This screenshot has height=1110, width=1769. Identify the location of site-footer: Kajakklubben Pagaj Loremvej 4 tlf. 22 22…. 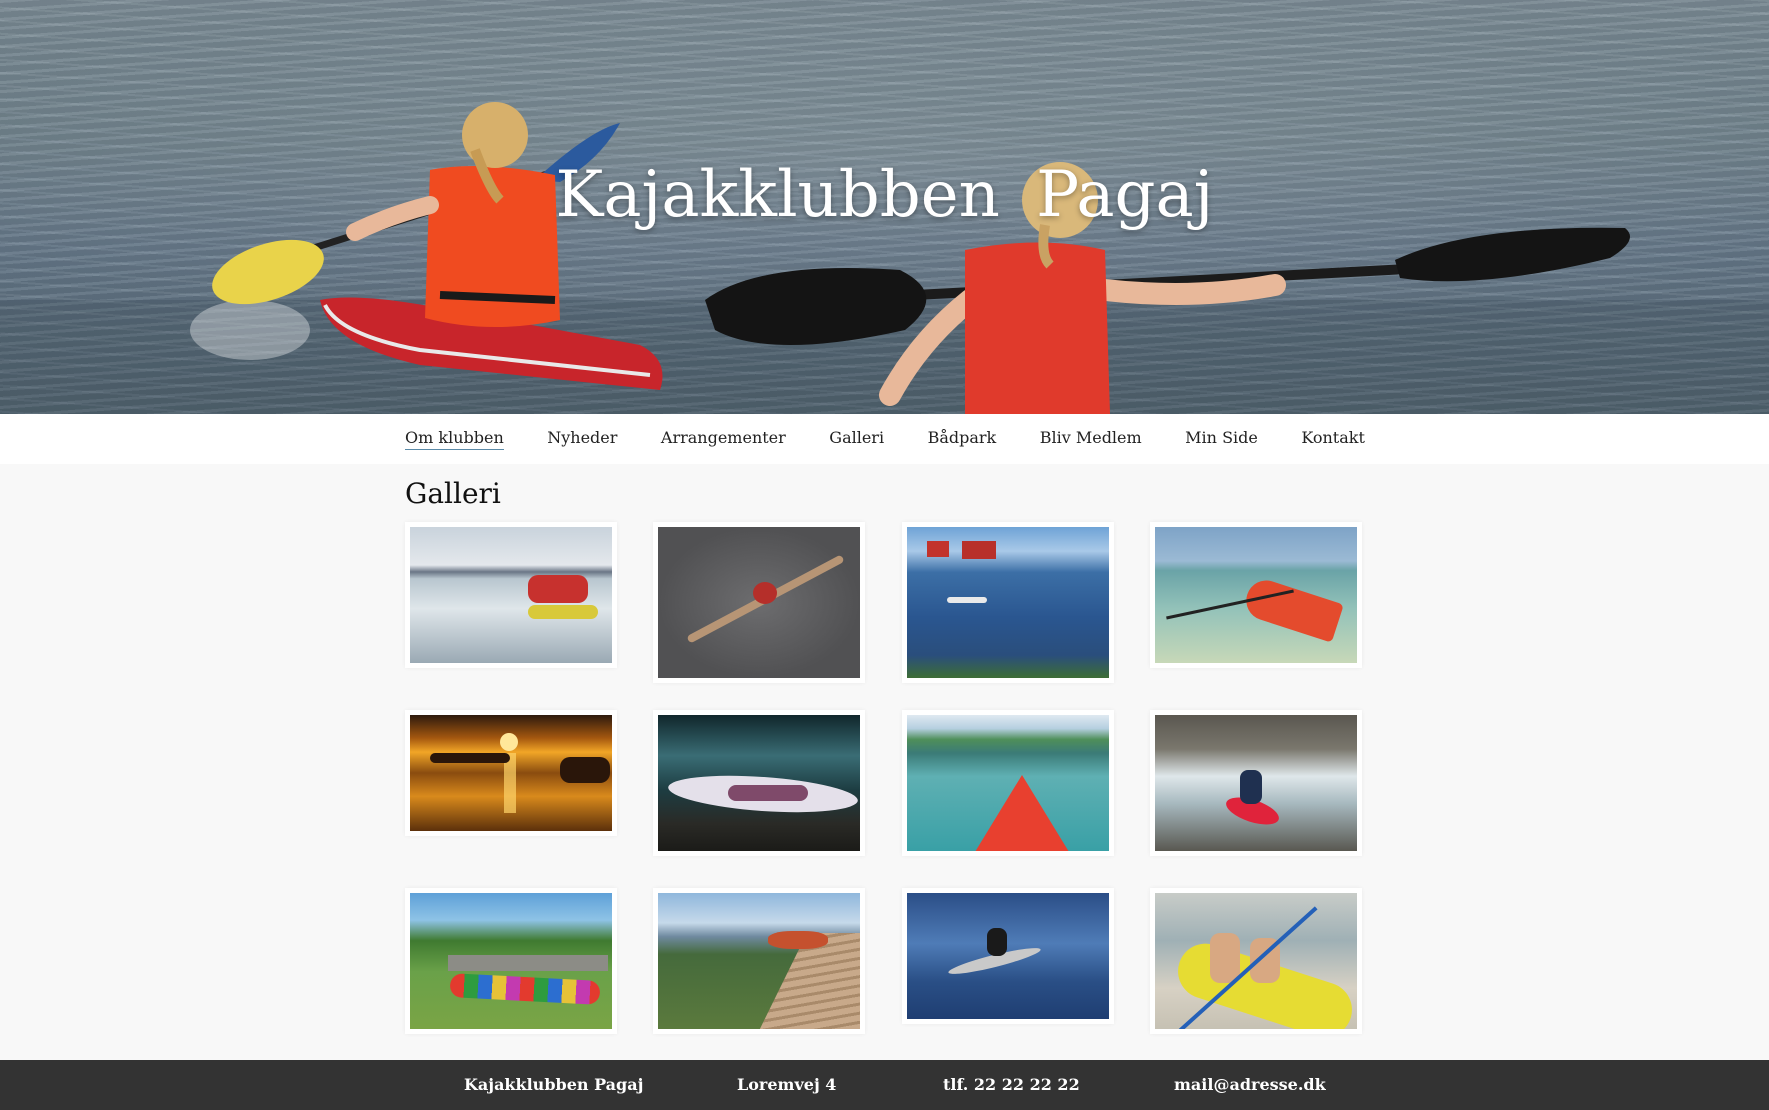
(884, 1085).